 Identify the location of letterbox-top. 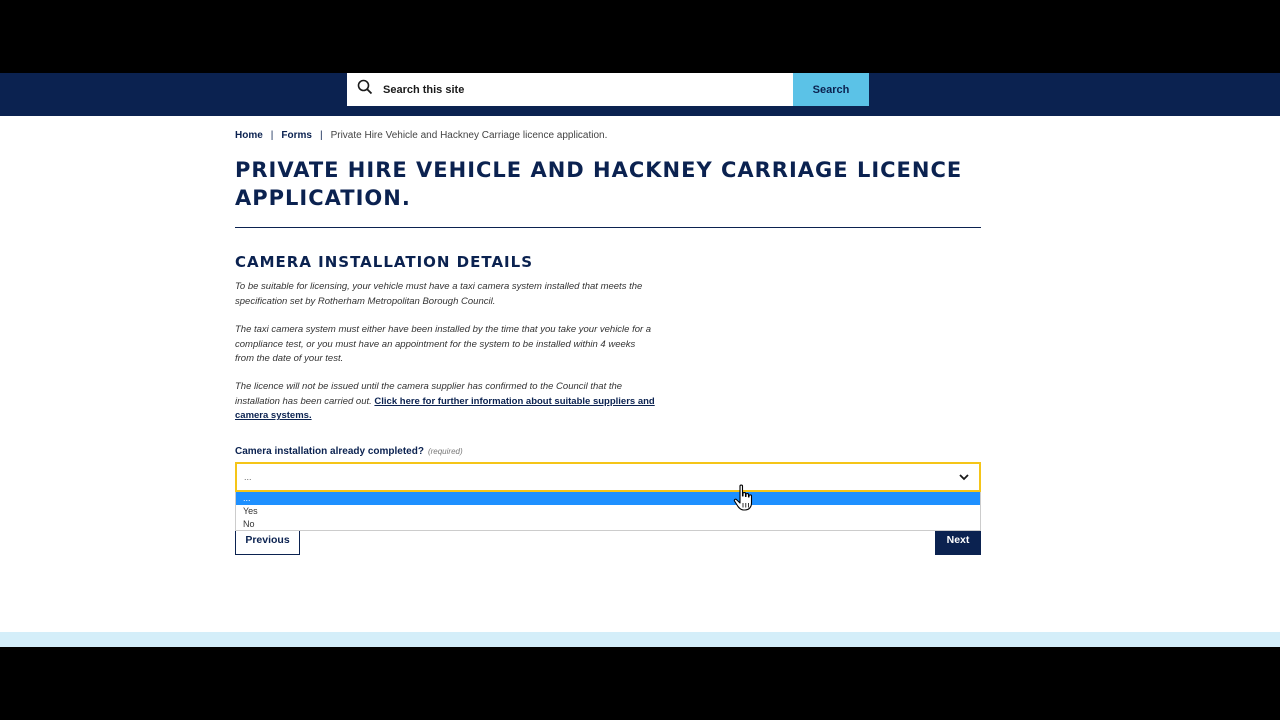
(640, 36).